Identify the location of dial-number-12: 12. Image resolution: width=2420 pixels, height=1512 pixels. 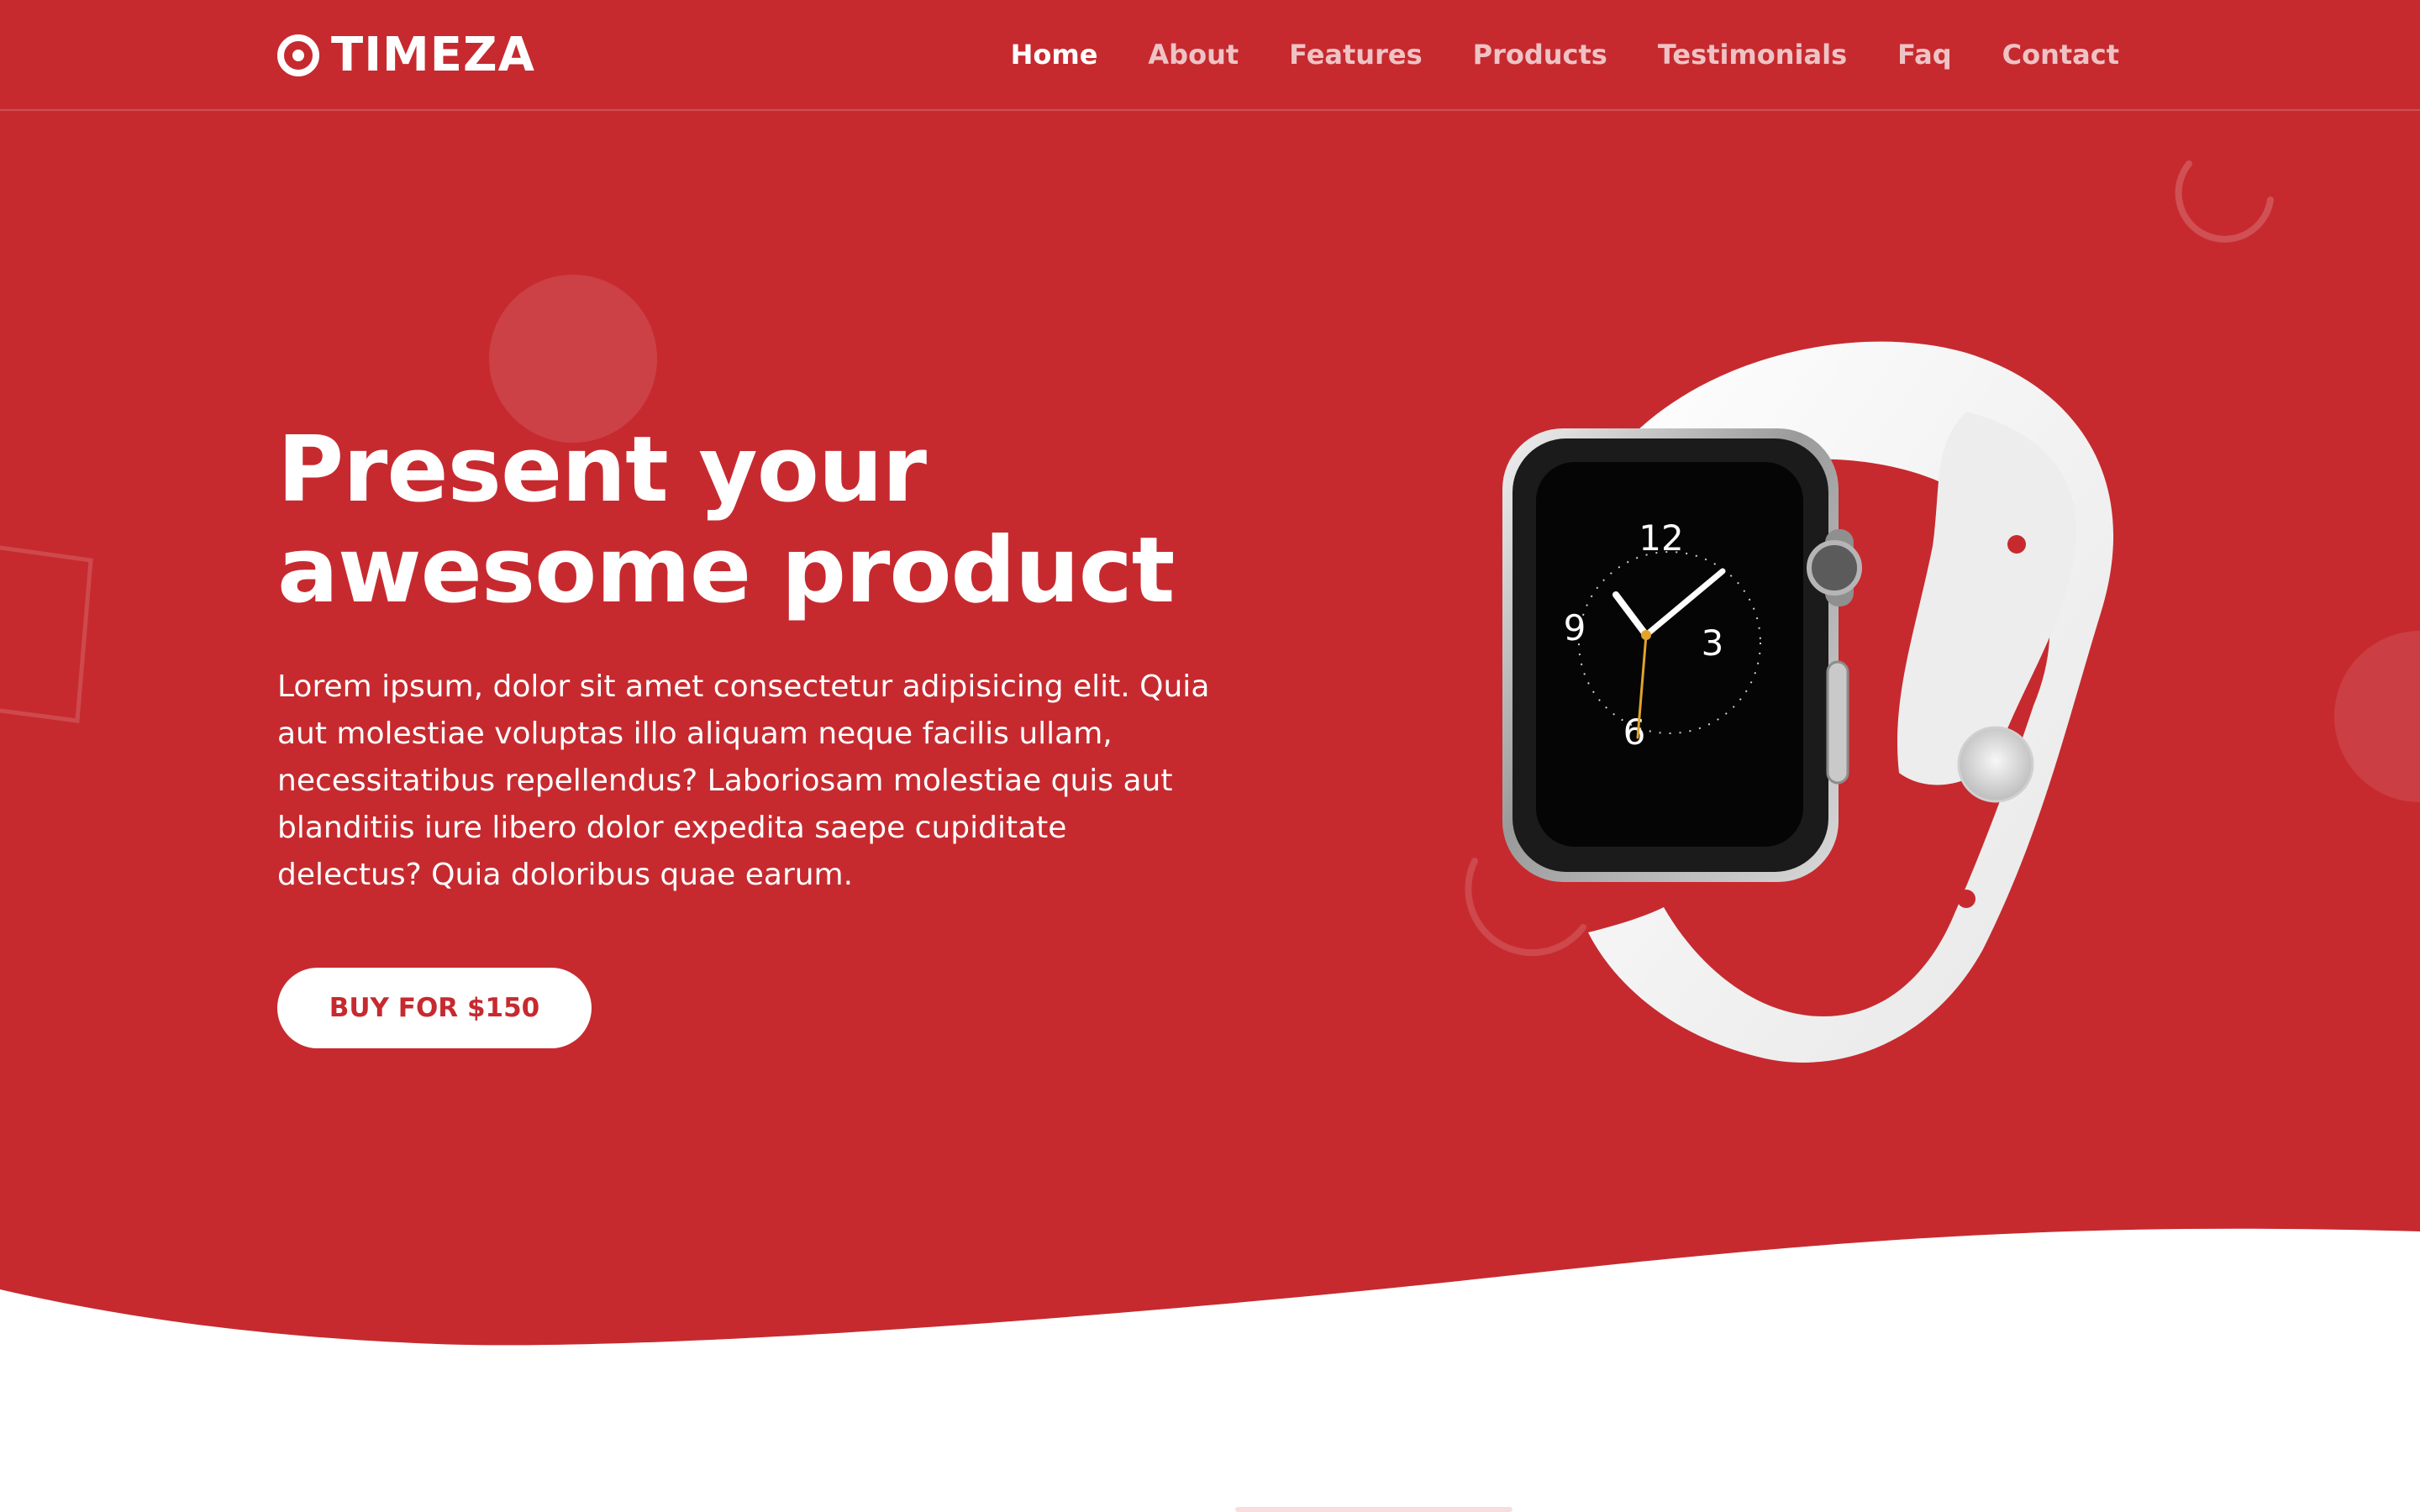
(1661, 538).